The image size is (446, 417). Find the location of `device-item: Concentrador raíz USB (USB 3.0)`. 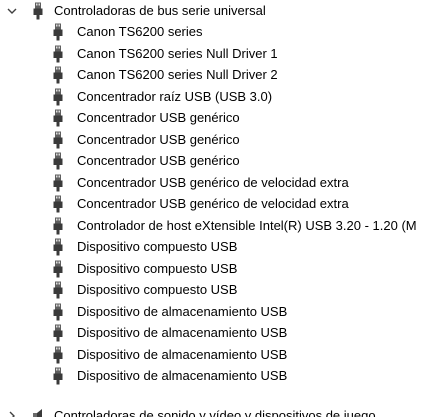

device-item: Concentrador raíz USB (USB 3.0) is located at coordinates (223, 97).